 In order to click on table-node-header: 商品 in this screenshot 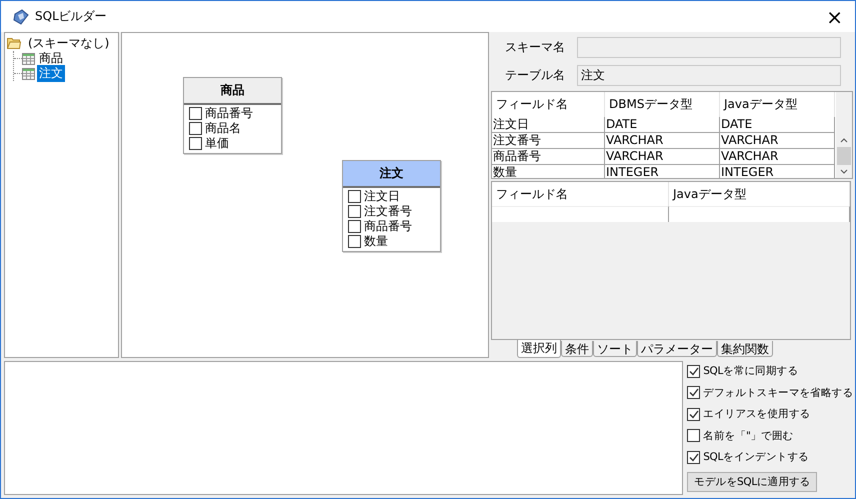, I will do `click(232, 91)`.